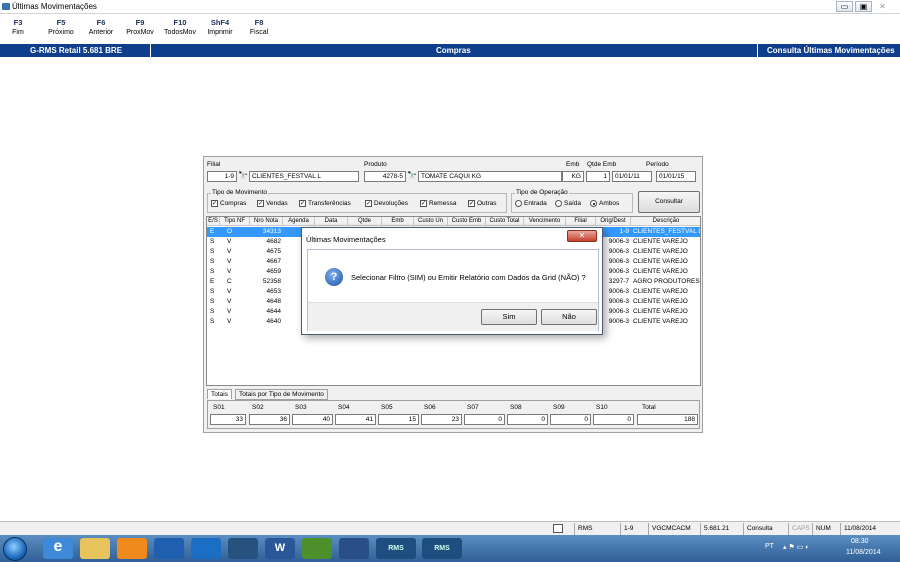 The width and height of the screenshot is (900, 562). What do you see at coordinates (482, 203) in the screenshot?
I see `checkbox-outras: ✓ Outras` at bounding box center [482, 203].